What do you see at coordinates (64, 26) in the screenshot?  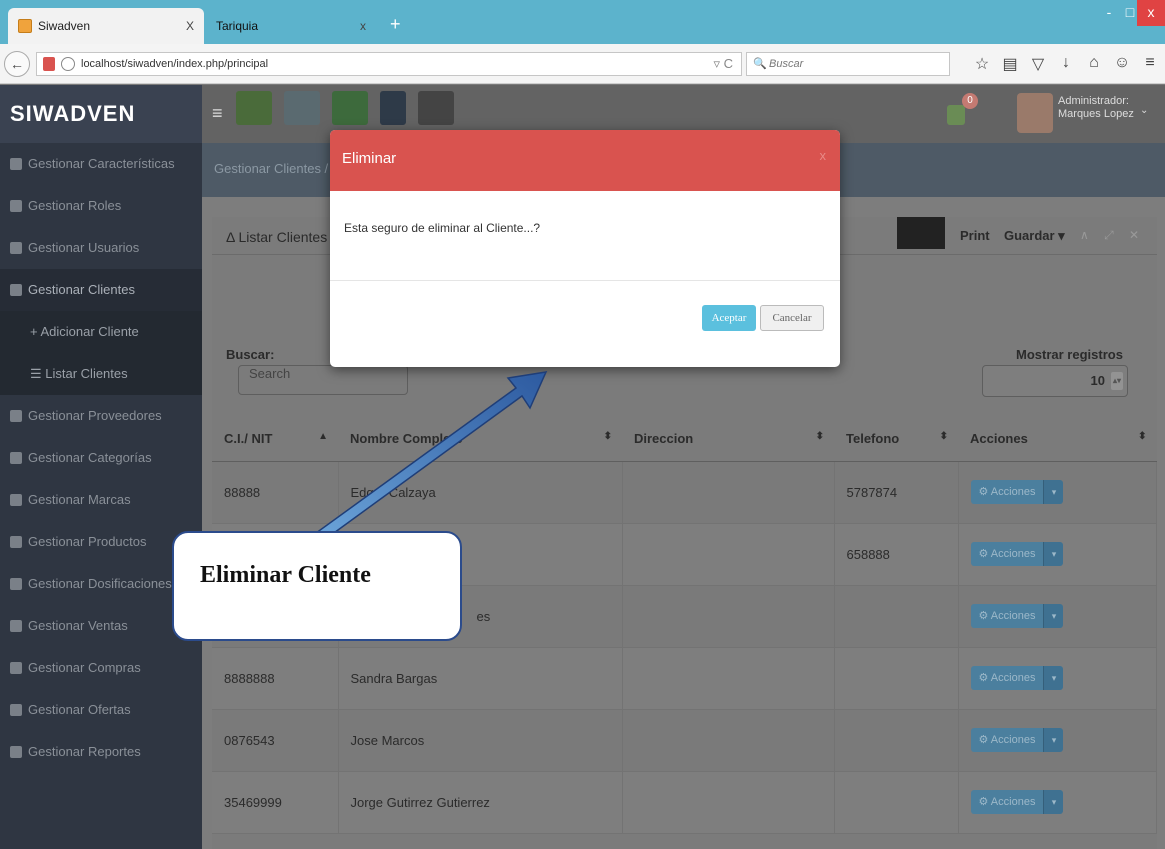 I see `tab-label: Siwadven` at bounding box center [64, 26].